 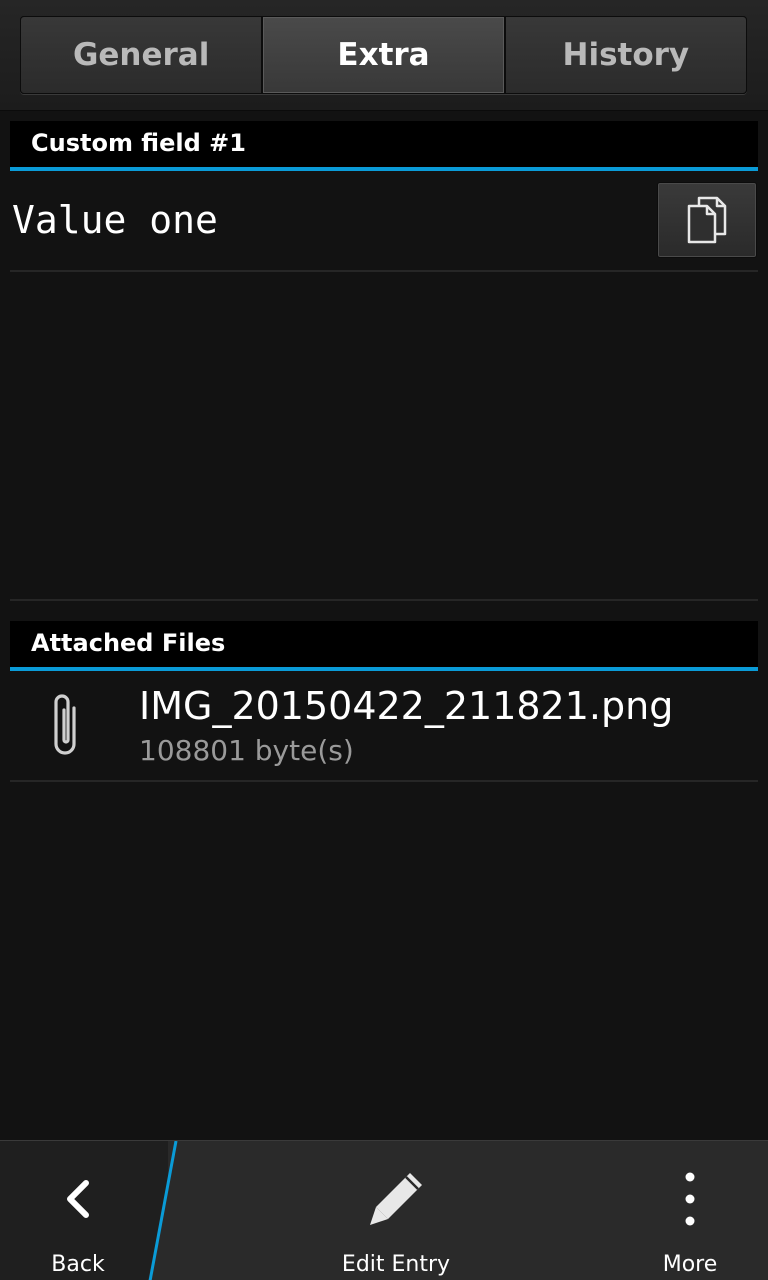 I want to click on tab-general: General, so click(x=141, y=55).